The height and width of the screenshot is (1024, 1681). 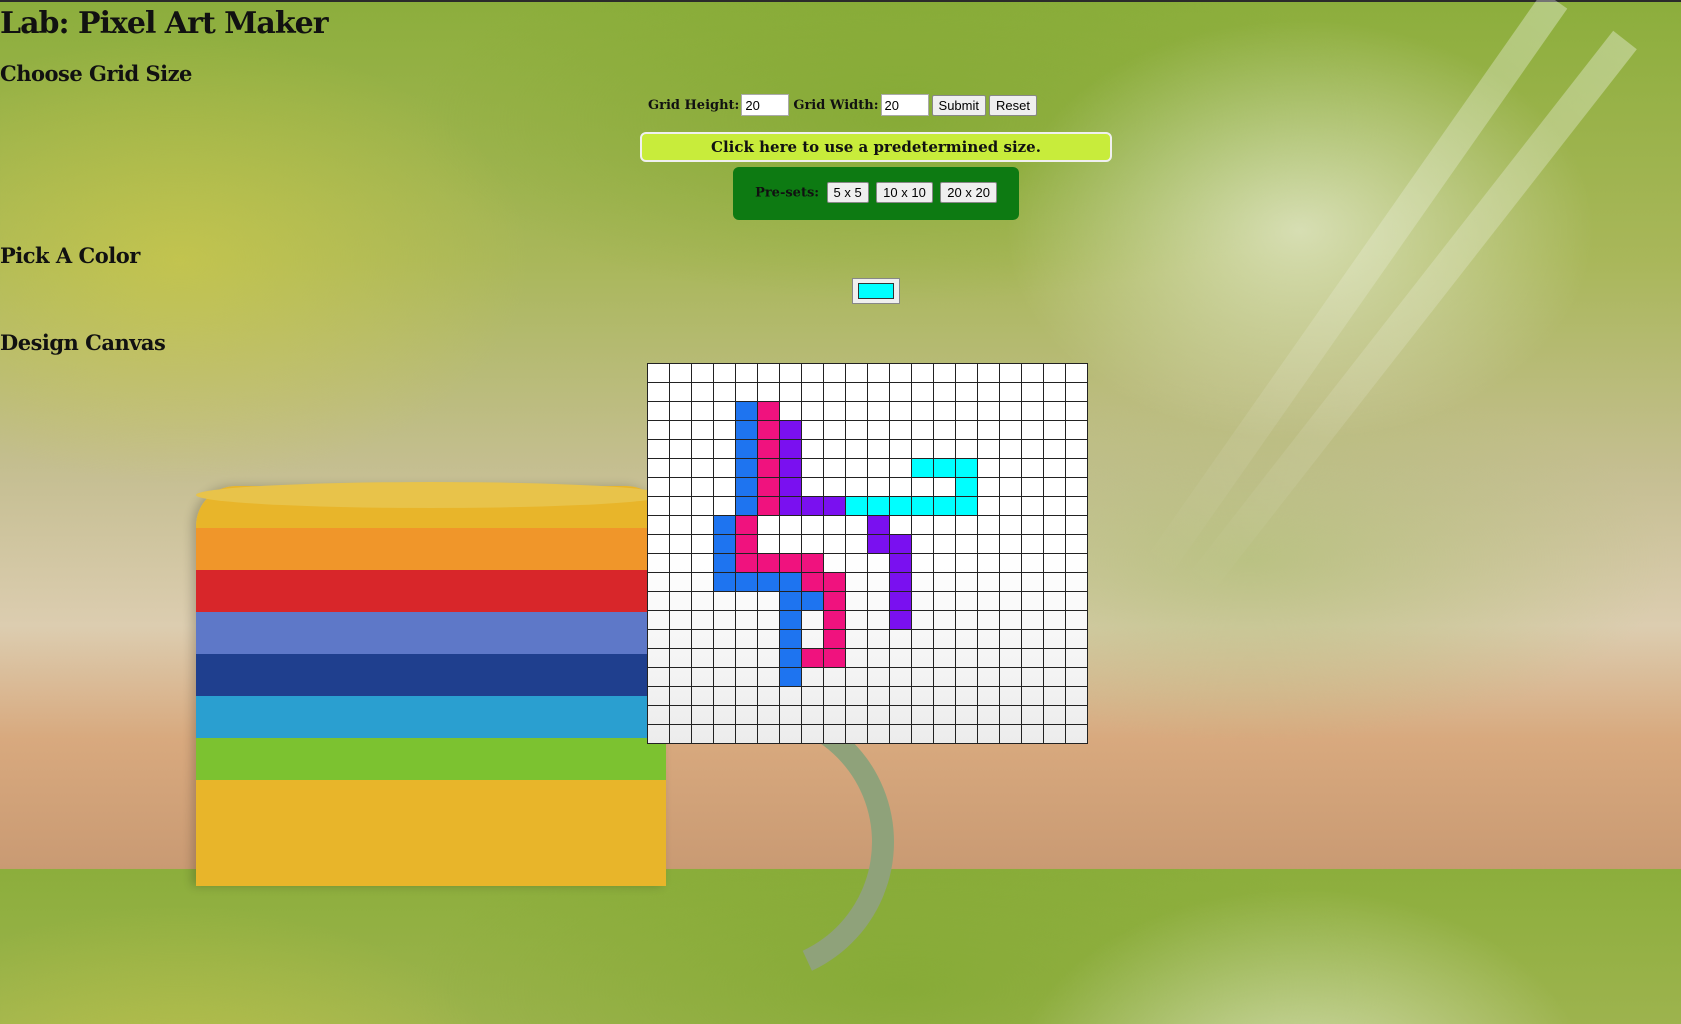 What do you see at coordinates (968, 192) in the screenshot?
I see `preset-20x20-button: 20 x 20` at bounding box center [968, 192].